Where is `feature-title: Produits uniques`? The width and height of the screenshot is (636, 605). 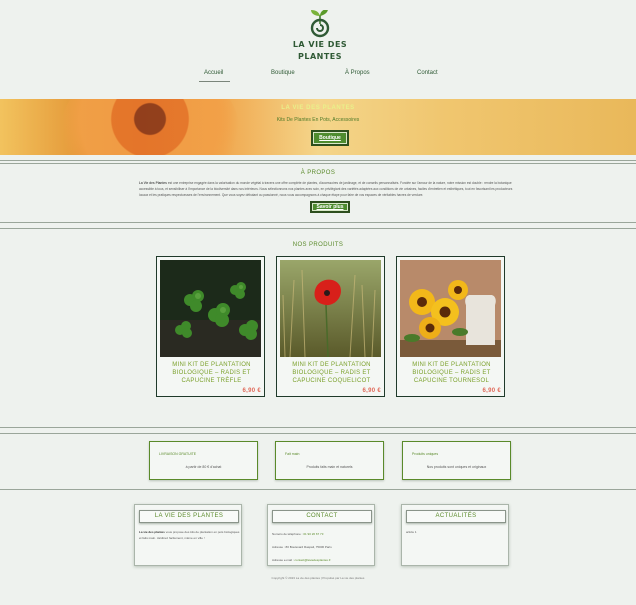
feature-title: Produits uniques is located at coordinates (425, 454).